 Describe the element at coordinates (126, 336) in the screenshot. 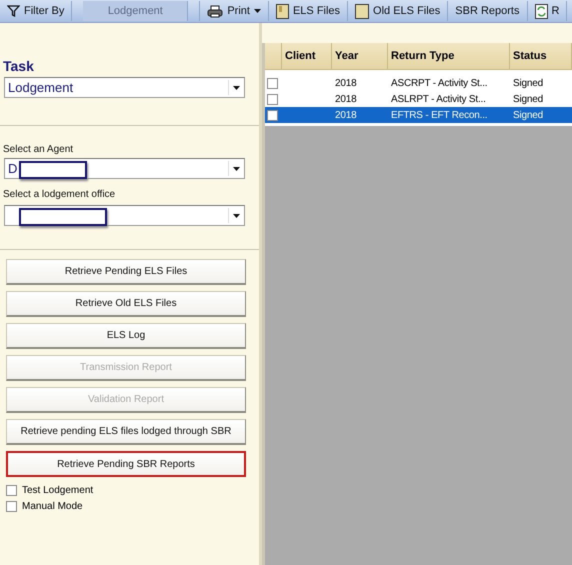

I see `action-button: ELS Log` at that location.